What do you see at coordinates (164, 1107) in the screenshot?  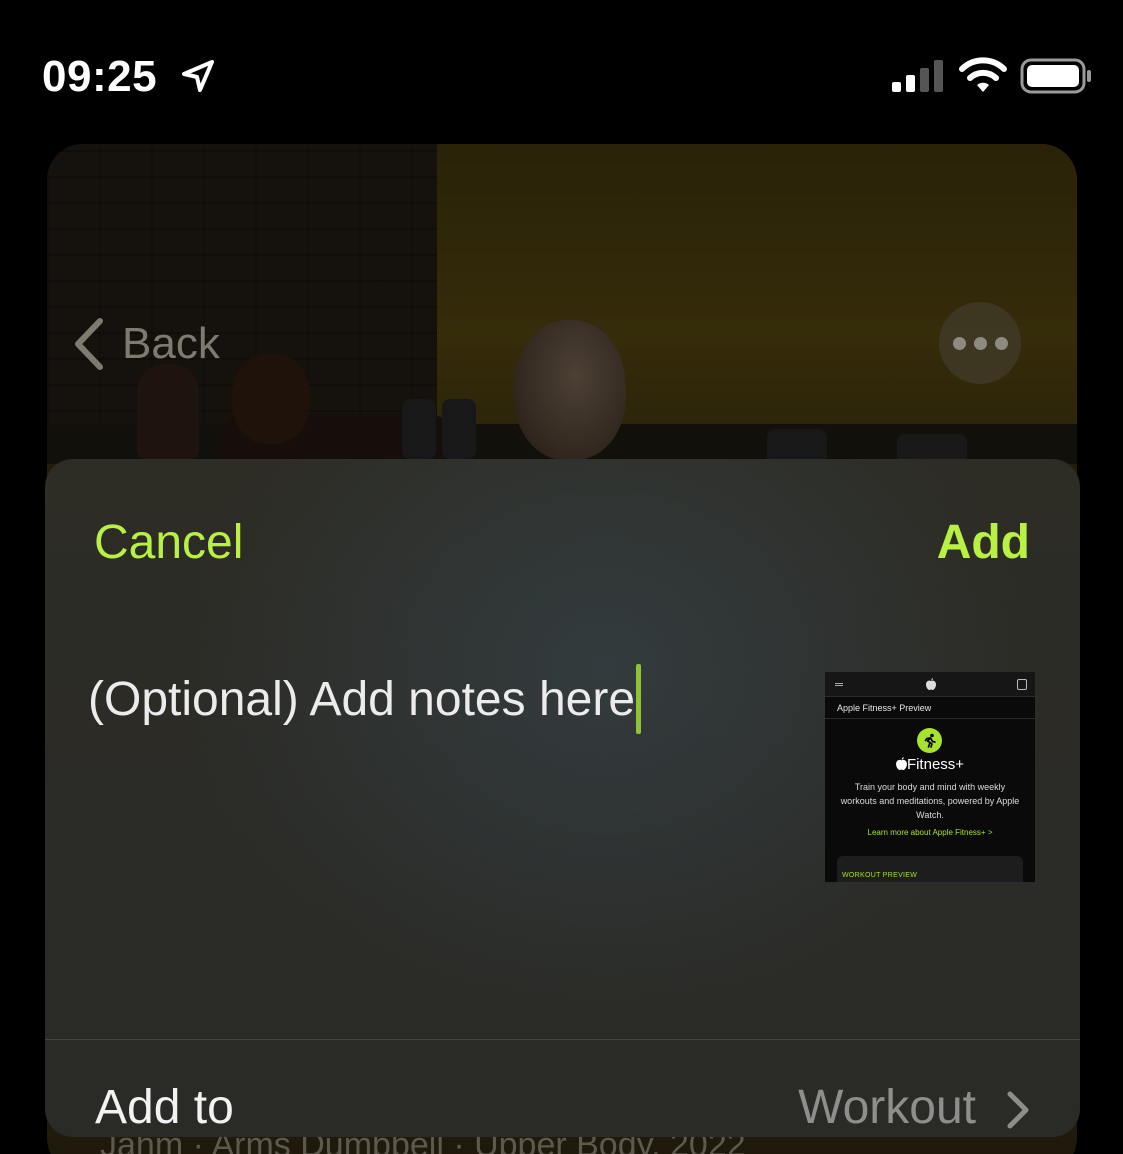 I see `add-to-label: Add to` at bounding box center [164, 1107].